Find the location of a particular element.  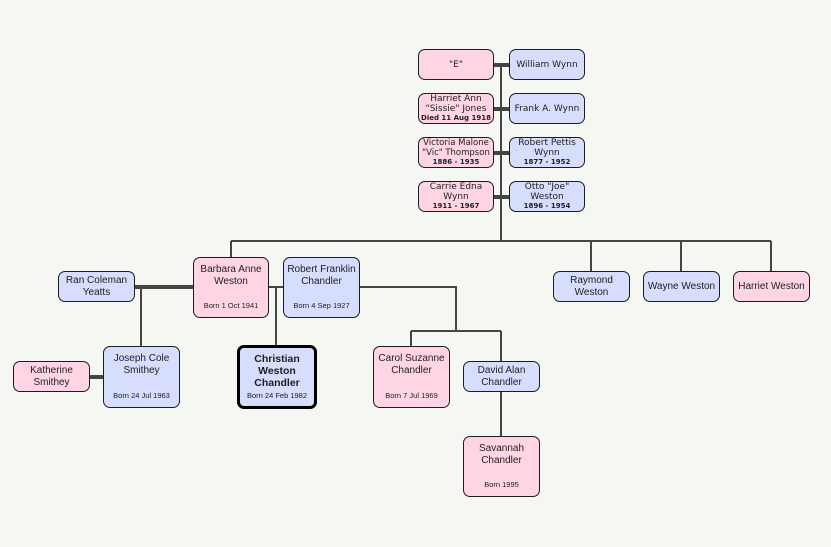

person-date: Born 4 Sep 1927 is located at coordinates (321, 305).